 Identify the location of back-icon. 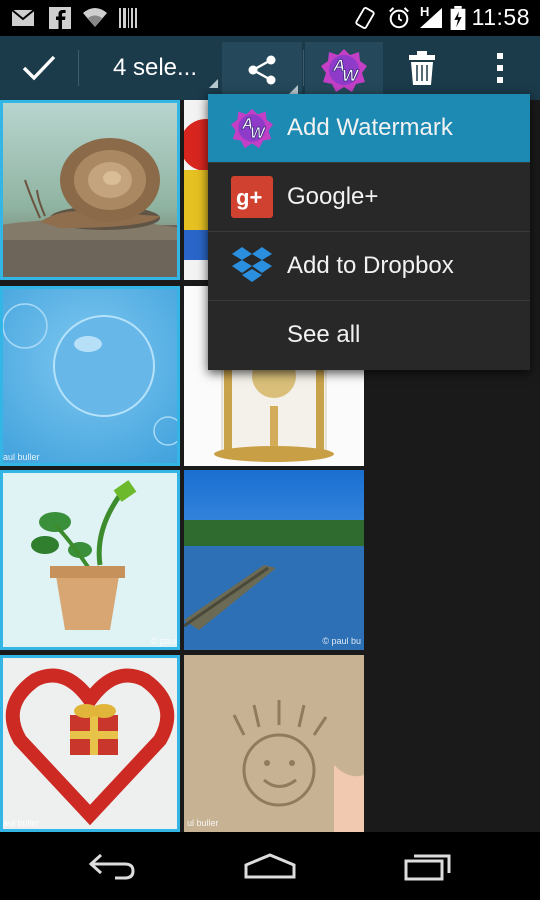
(111, 866).